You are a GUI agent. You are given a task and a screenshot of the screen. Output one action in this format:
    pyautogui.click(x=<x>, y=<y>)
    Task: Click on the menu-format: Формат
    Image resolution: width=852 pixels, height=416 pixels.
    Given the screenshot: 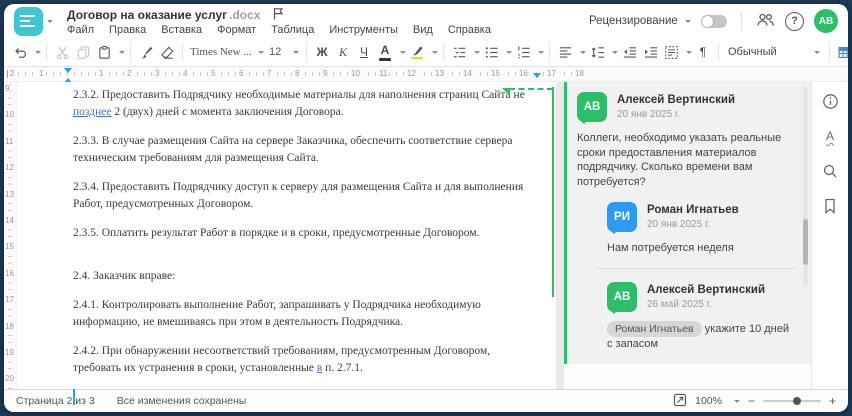 What is the action you would take?
    pyautogui.click(x=236, y=30)
    